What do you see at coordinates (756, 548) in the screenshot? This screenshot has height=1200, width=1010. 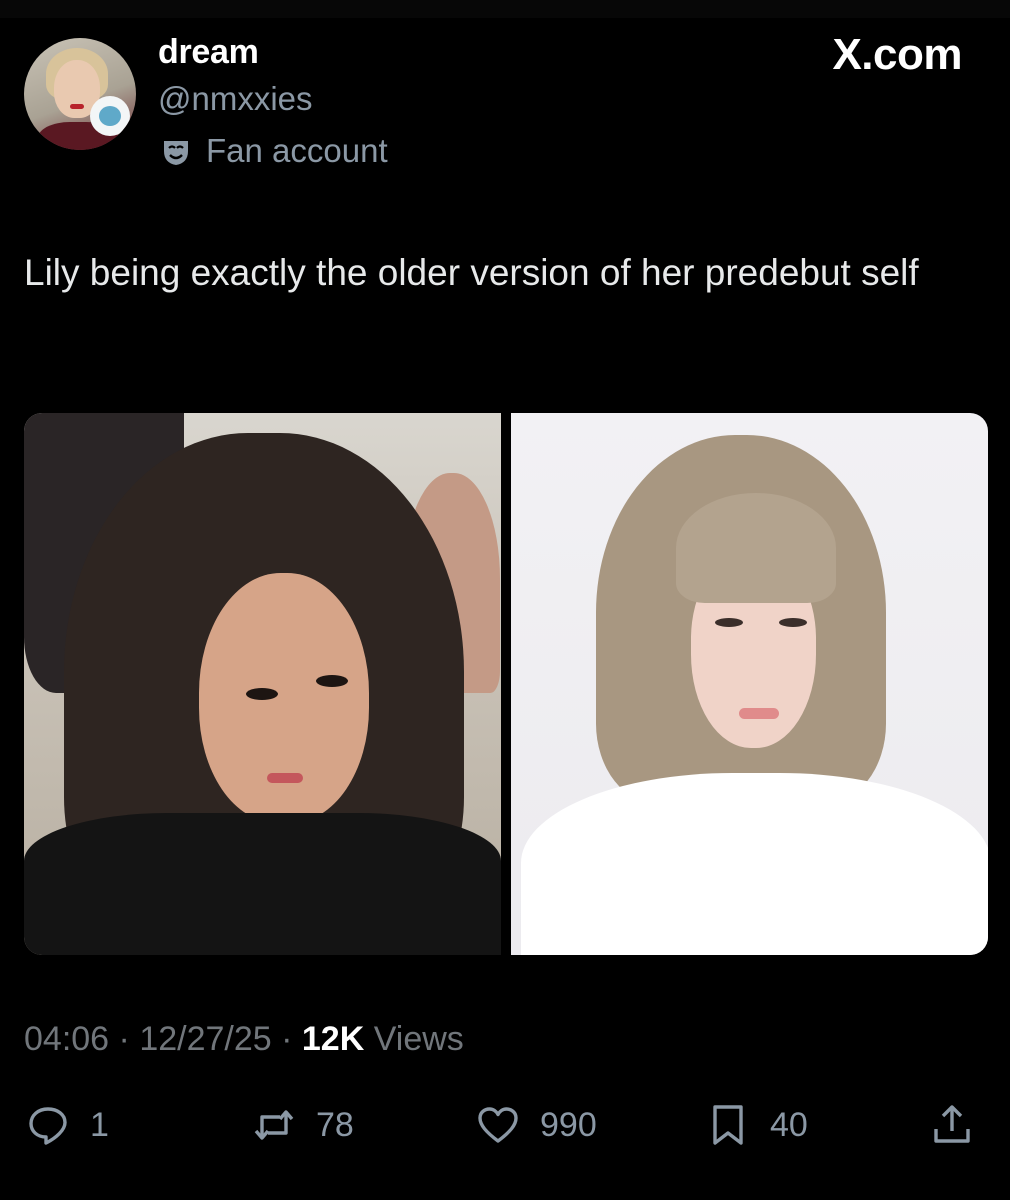 I see `bangs` at bounding box center [756, 548].